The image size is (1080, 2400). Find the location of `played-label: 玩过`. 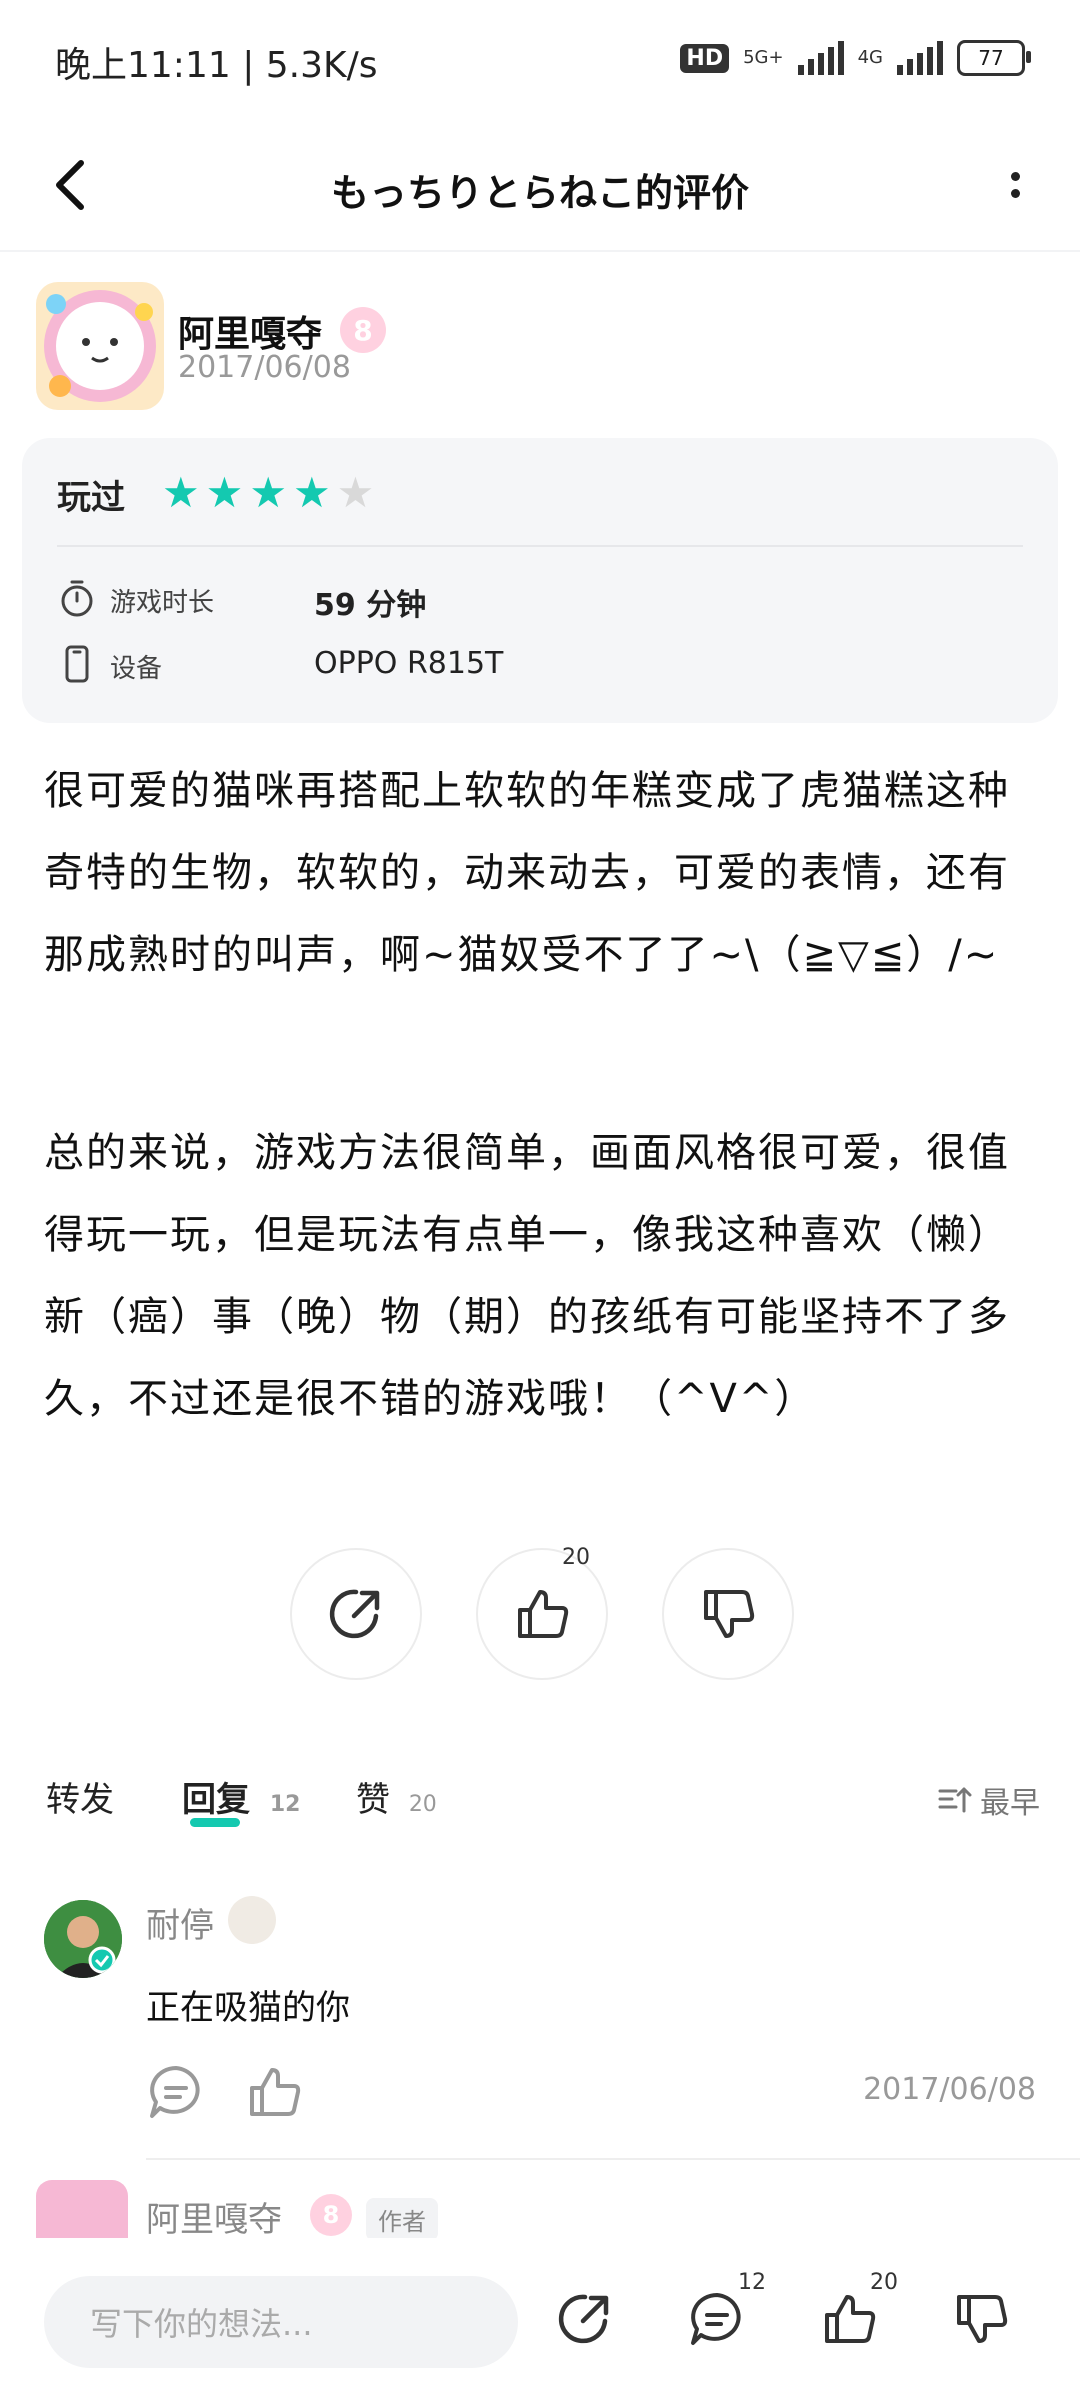

played-label: 玩过 is located at coordinates (91, 498).